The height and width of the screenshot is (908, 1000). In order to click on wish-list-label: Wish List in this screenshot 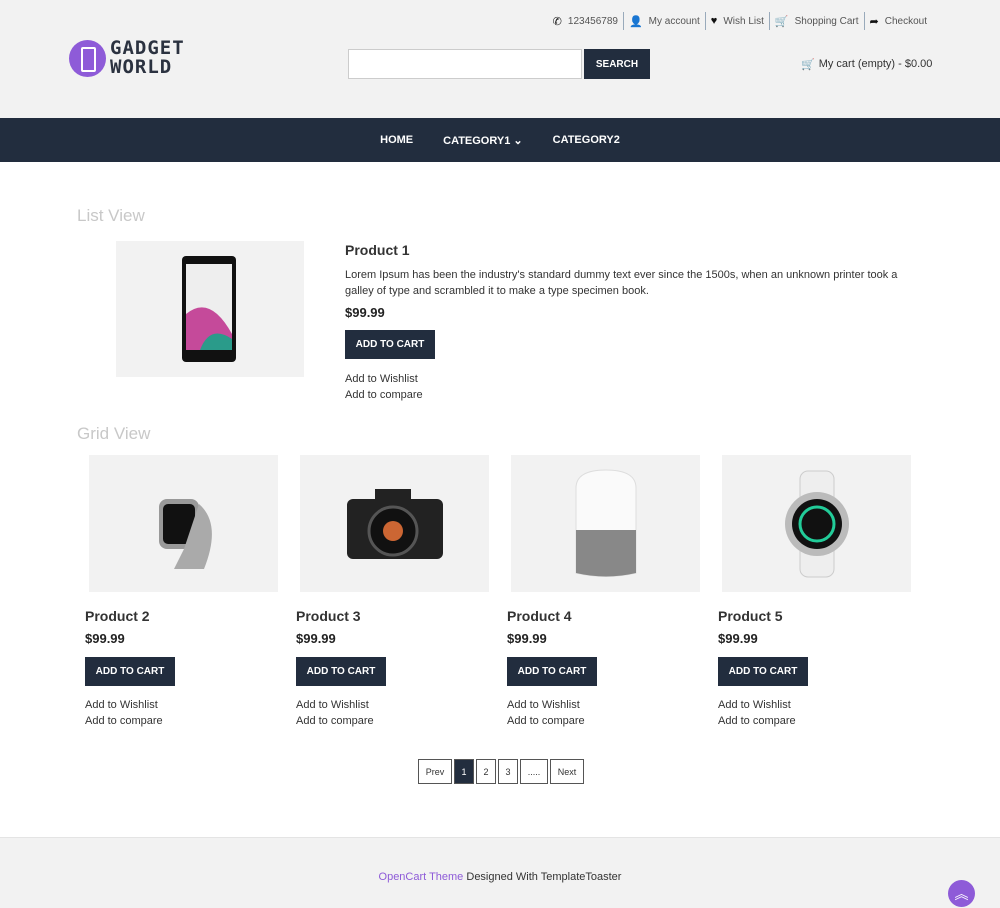, I will do `click(743, 21)`.